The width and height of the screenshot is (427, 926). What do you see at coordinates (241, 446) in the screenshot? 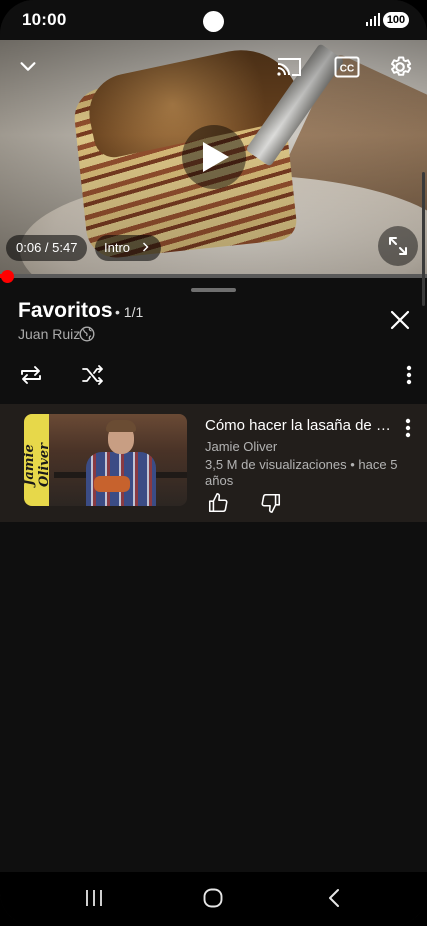
I see `video-channel: Jamie Oliver` at bounding box center [241, 446].